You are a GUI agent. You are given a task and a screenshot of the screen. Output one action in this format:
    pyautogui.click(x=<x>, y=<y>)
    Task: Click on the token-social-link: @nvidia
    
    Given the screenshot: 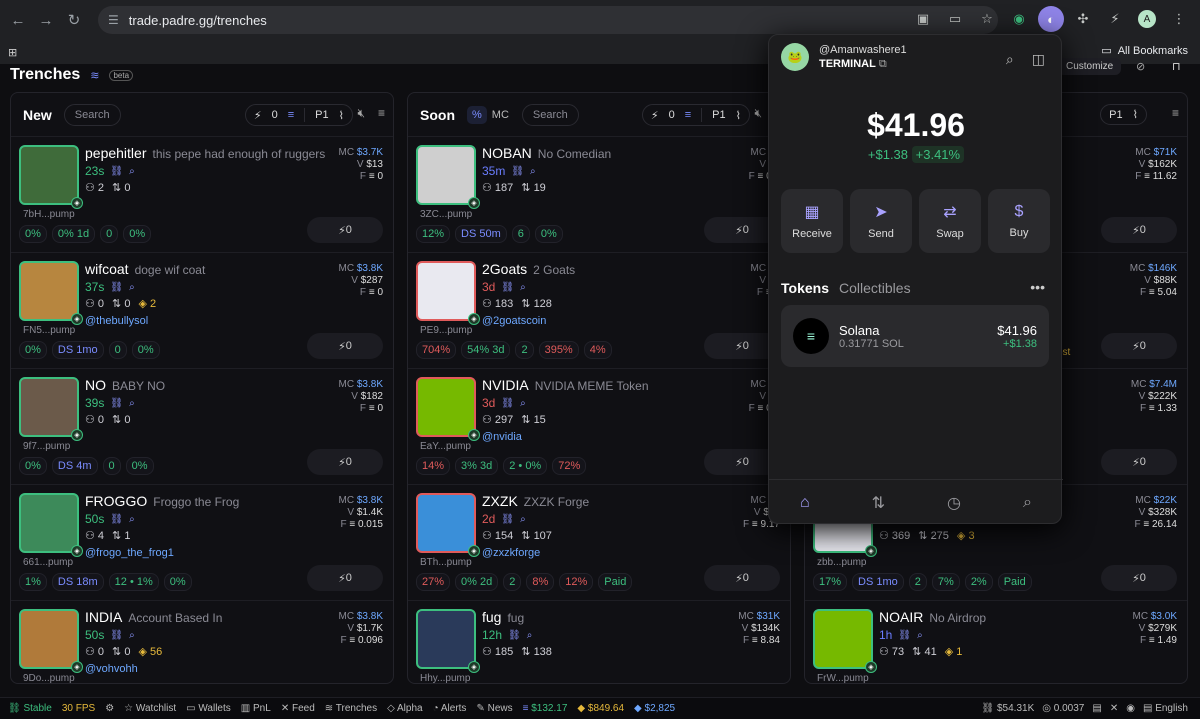 What is the action you would take?
    pyautogui.click(x=502, y=437)
    